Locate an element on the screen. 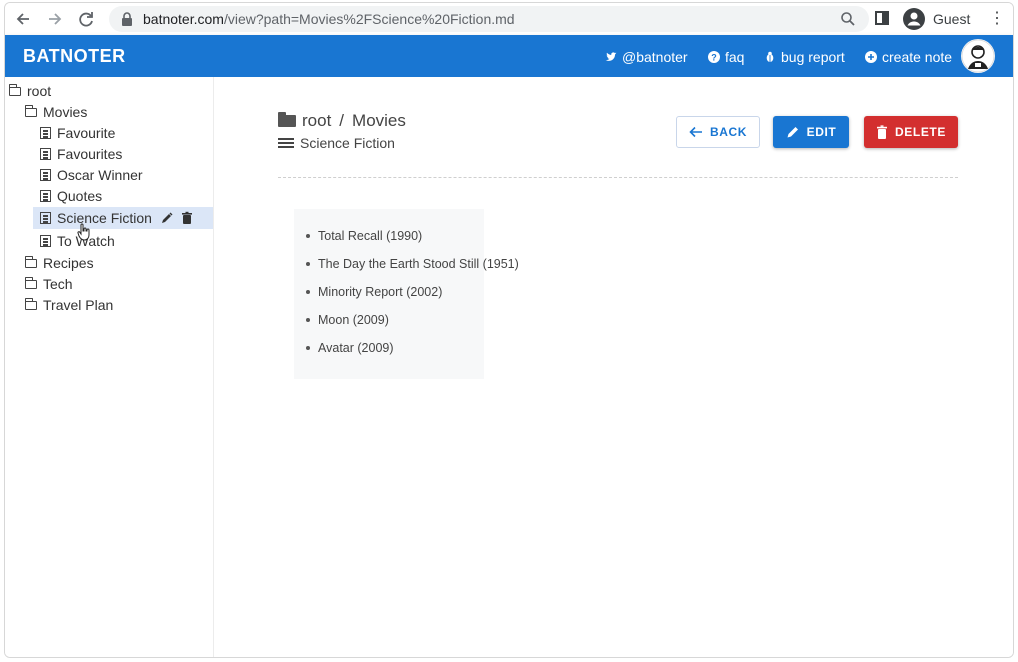  tree-folder-label: root is located at coordinates (39, 91).